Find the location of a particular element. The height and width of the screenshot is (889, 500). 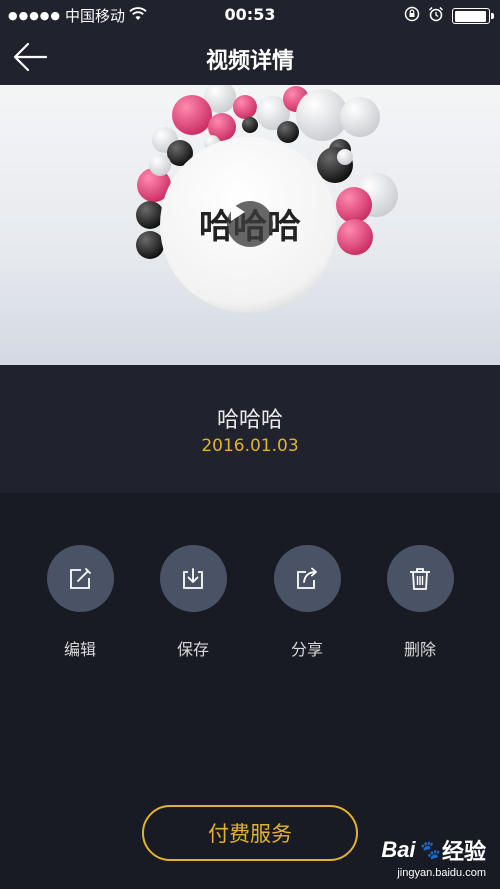

action-bar: 编辑 保存 分享 删除 is located at coordinates (250, 605).